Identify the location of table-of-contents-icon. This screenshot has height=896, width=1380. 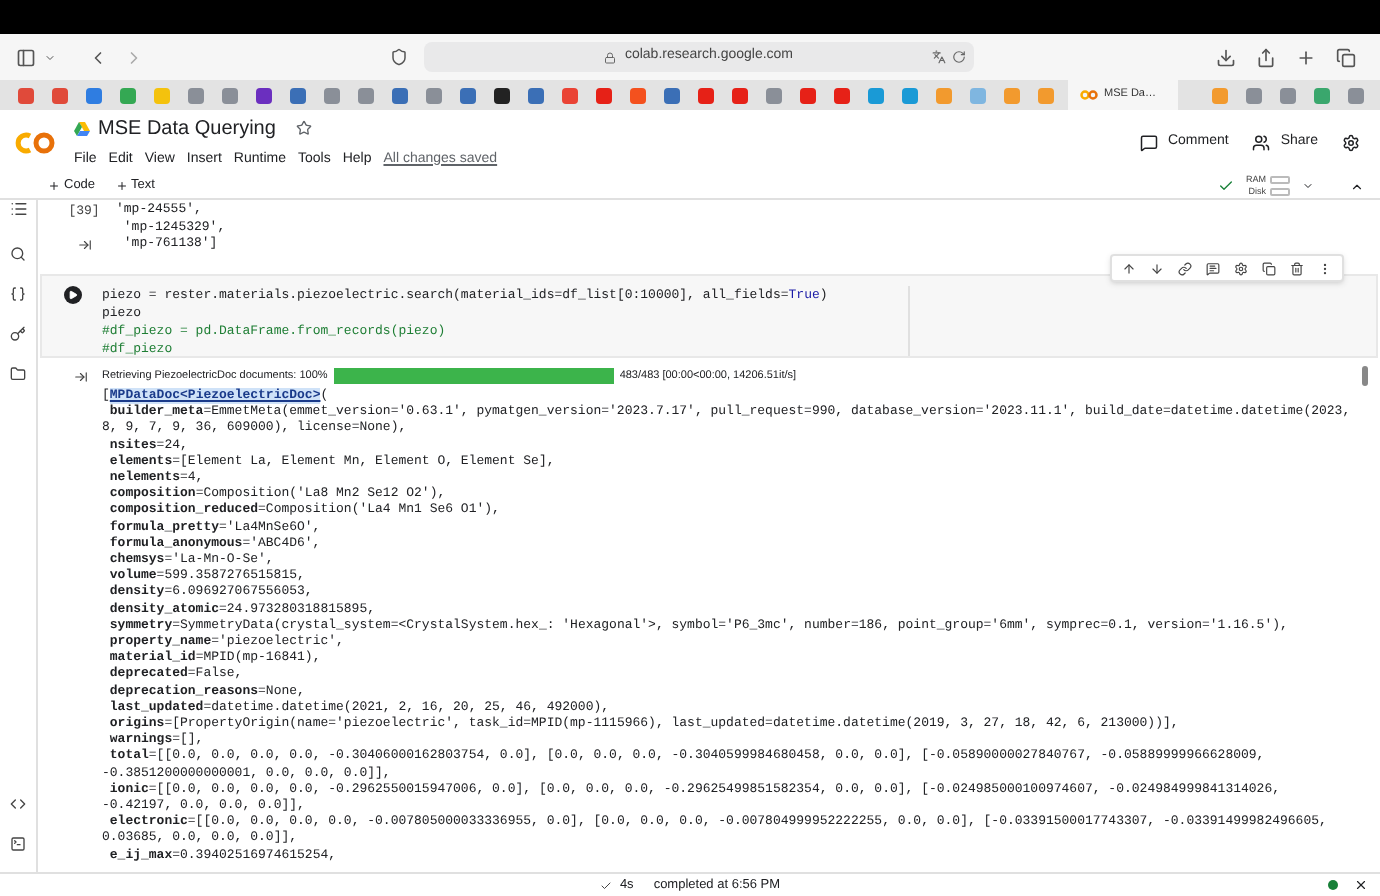
(18, 209).